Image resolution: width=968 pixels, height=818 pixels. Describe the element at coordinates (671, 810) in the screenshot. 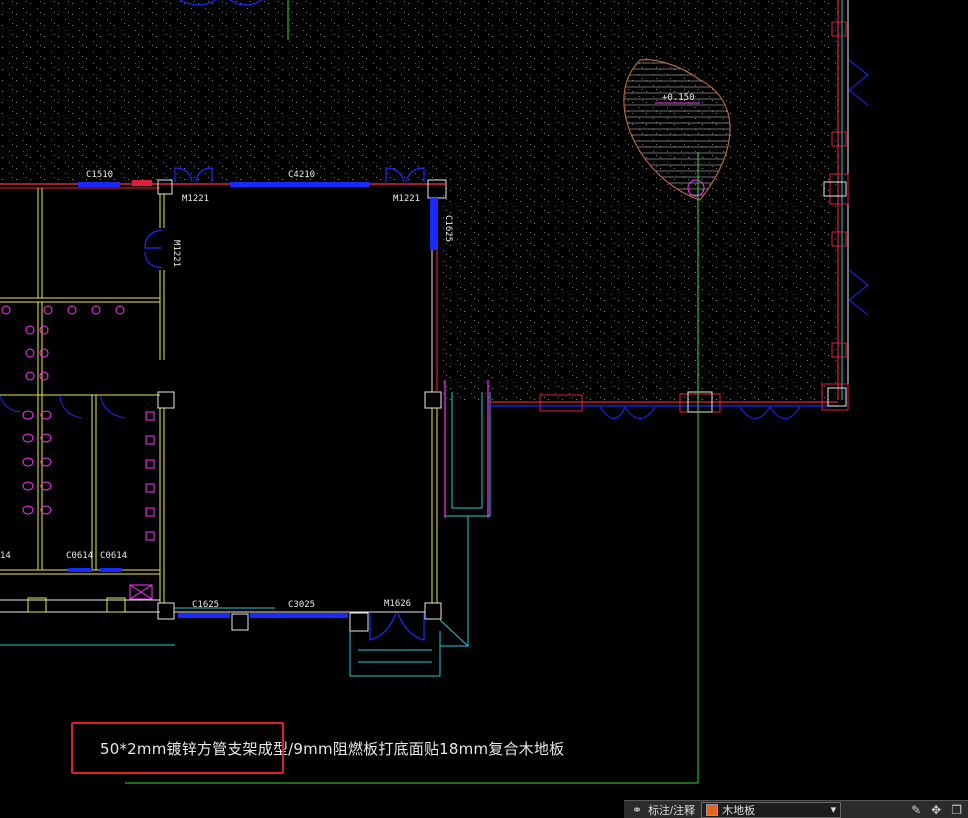

I see `annotation-scale-label: 标注/注释` at that location.